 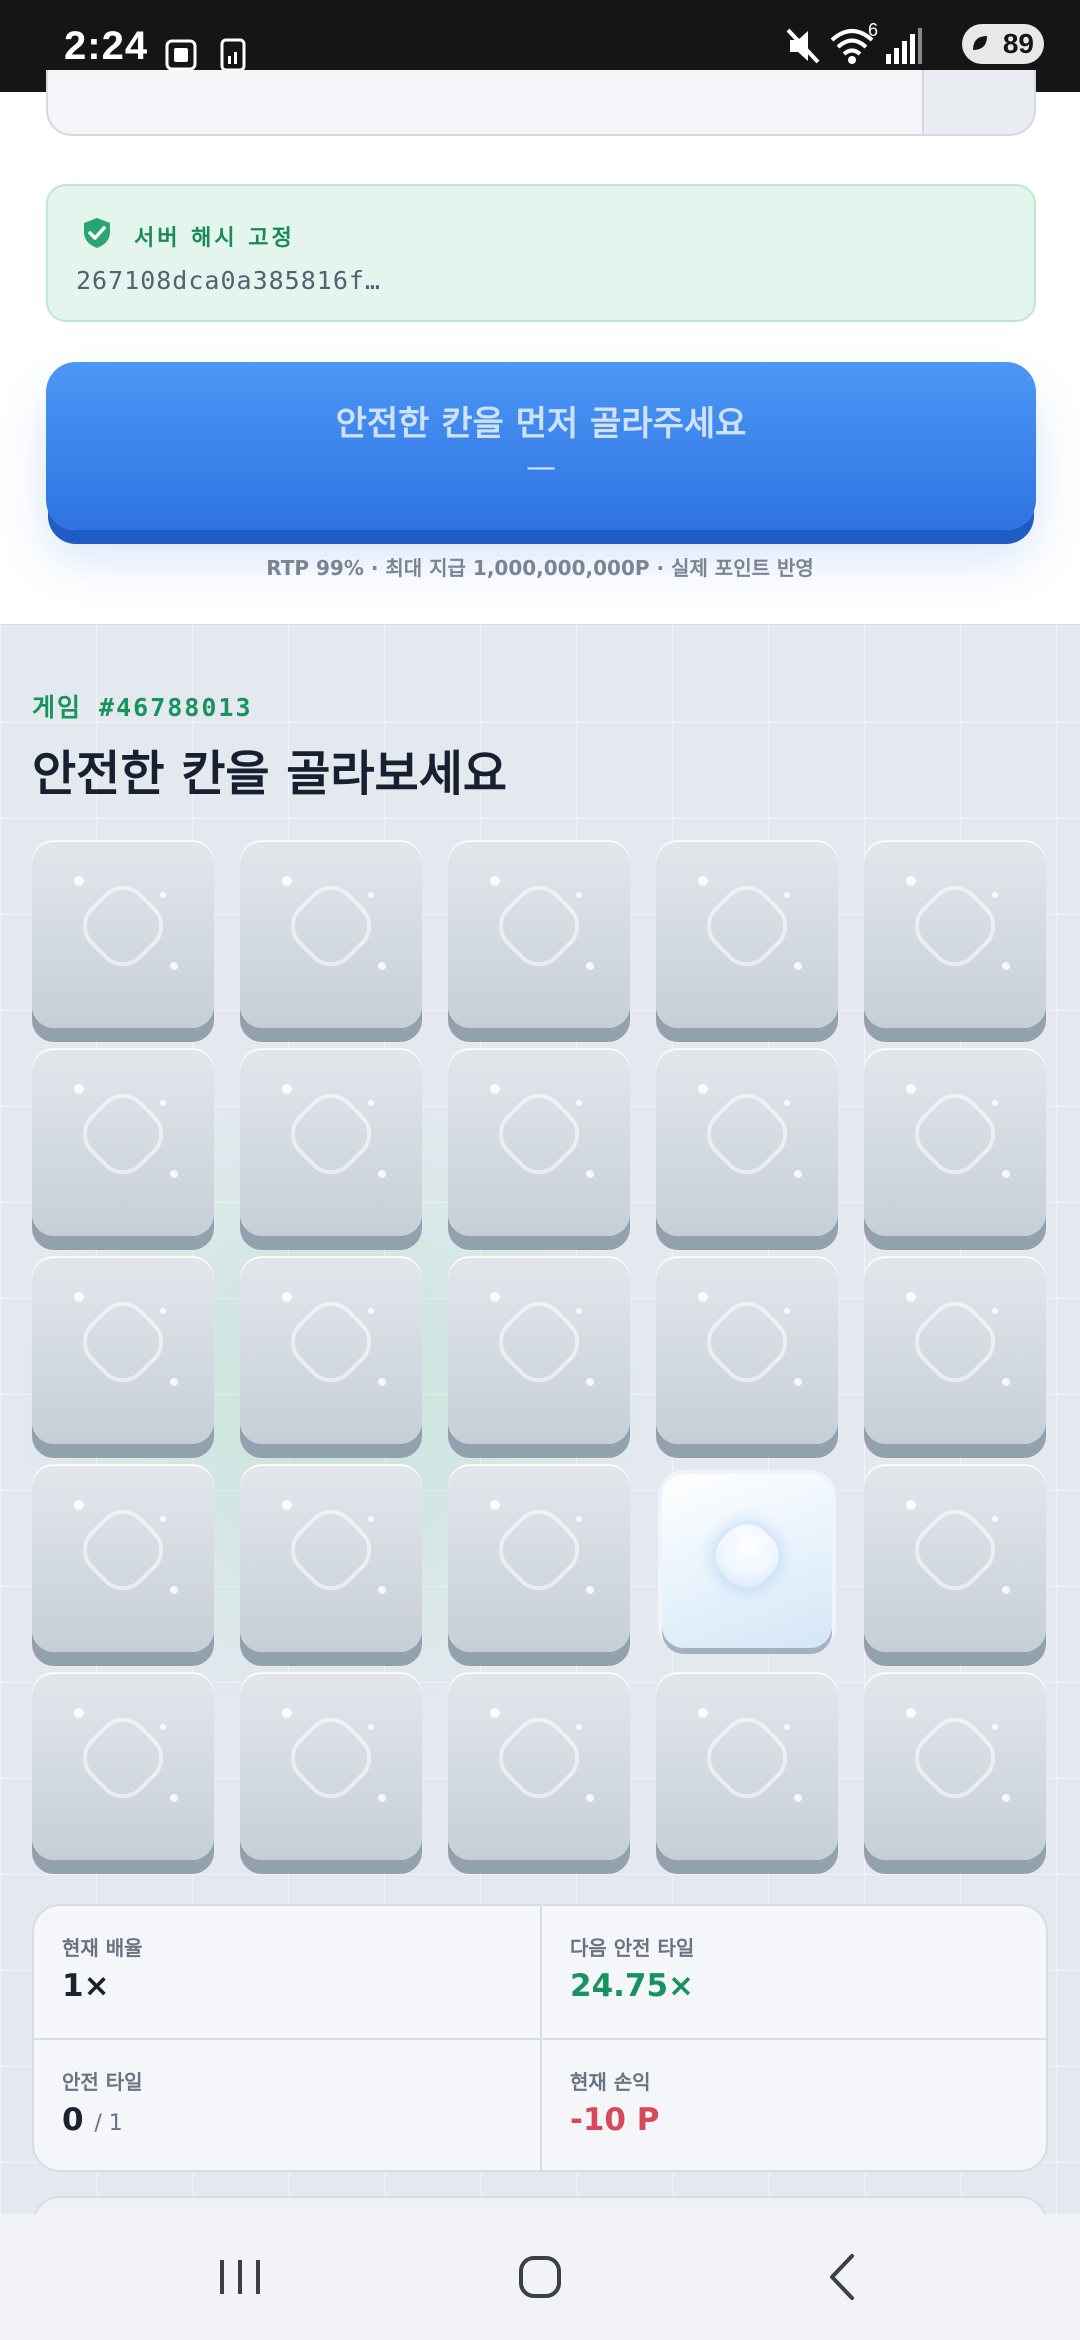 I want to click on signal-icon, so click(x=904, y=46).